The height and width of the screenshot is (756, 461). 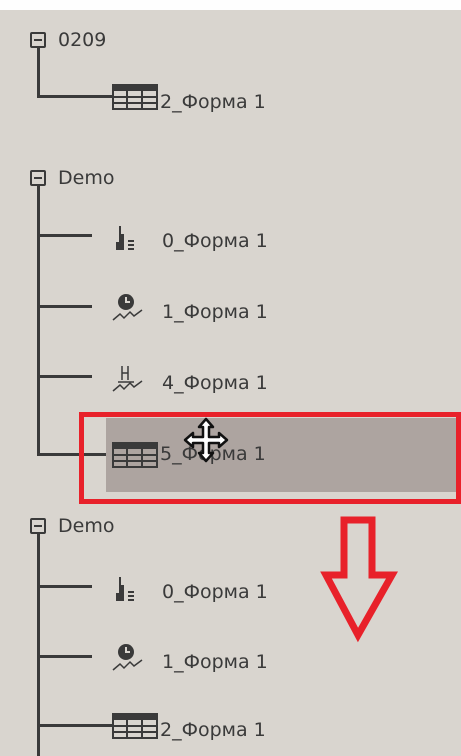 I want to click on line-chart-icon, so click(x=127, y=379).